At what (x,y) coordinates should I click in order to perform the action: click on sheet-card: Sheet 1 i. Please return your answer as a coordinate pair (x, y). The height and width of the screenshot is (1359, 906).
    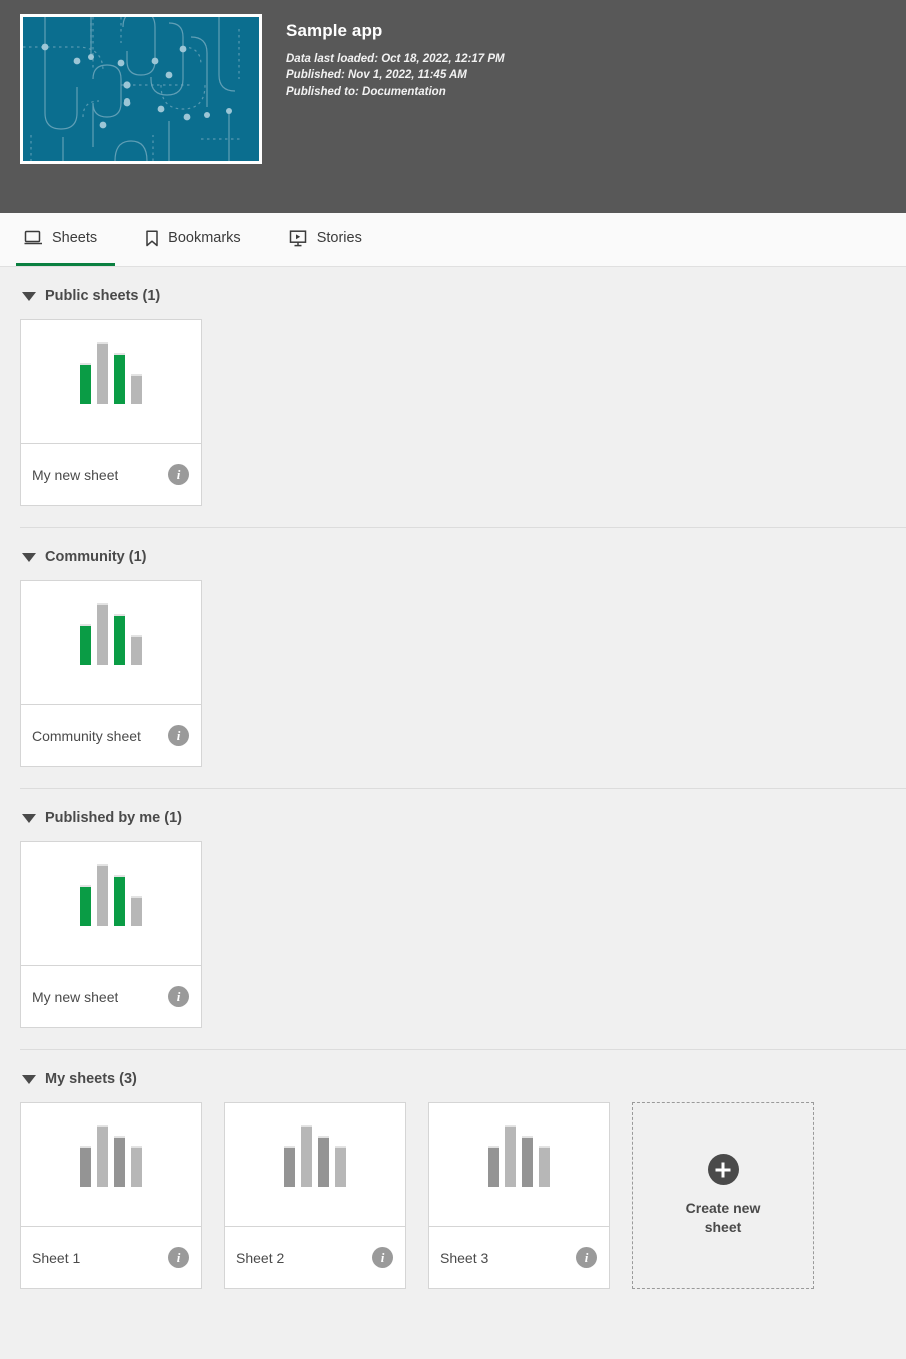
    Looking at the image, I should click on (111, 1195).